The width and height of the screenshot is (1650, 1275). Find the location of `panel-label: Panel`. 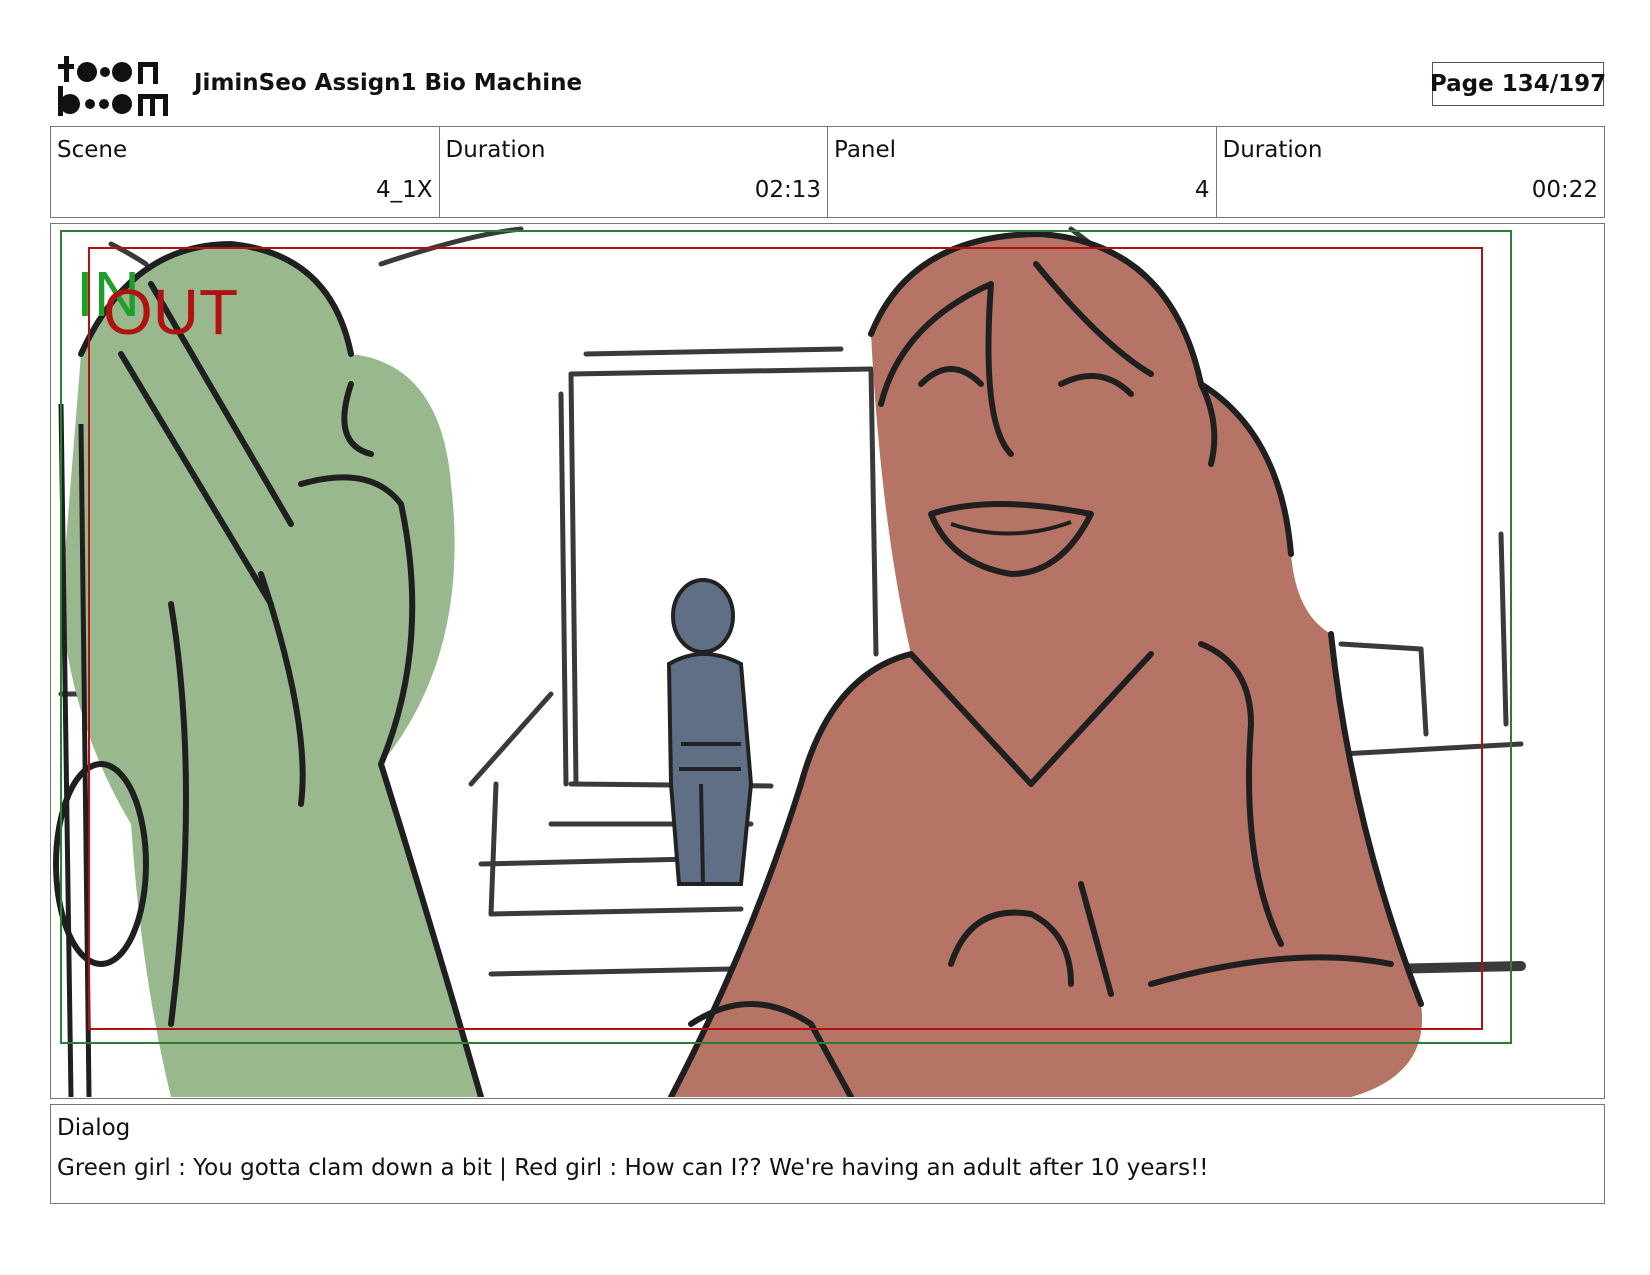

panel-label: Panel is located at coordinates (865, 150).